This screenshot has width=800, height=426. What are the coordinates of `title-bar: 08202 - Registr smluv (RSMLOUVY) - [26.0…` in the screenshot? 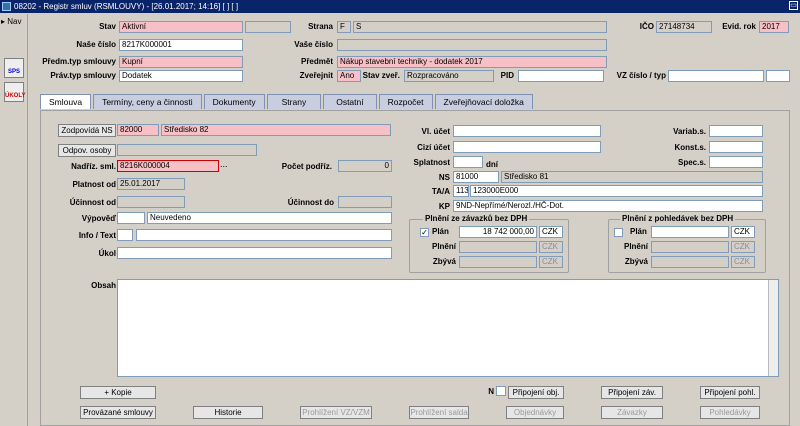 It's located at (400, 6).